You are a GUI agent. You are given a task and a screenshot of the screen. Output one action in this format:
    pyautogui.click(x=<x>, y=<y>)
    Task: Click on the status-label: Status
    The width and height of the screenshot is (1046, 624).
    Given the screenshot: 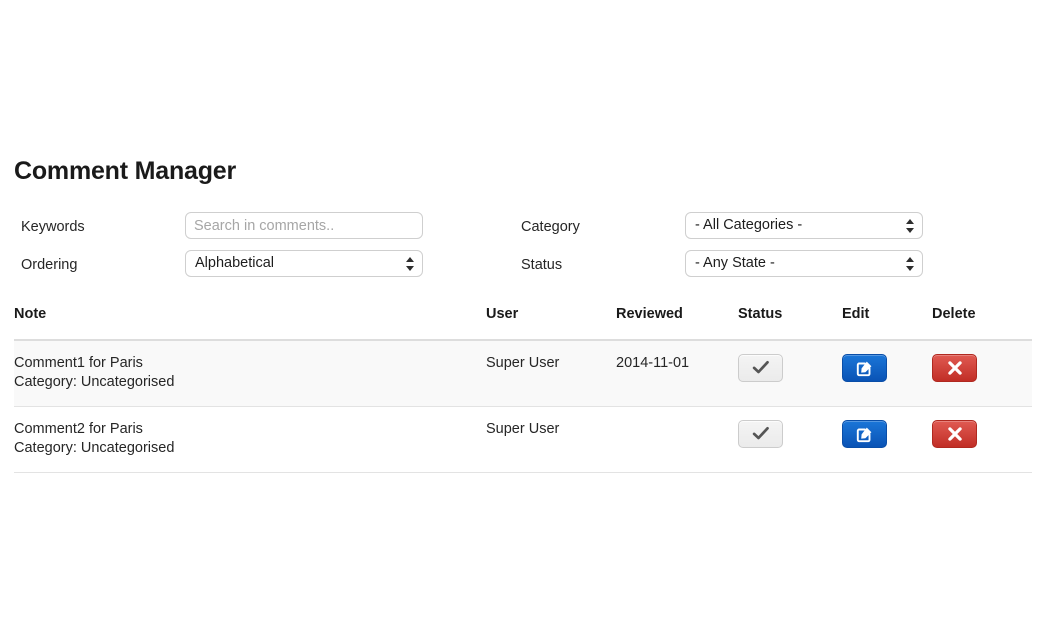 What is the action you would take?
    pyautogui.click(x=542, y=265)
    